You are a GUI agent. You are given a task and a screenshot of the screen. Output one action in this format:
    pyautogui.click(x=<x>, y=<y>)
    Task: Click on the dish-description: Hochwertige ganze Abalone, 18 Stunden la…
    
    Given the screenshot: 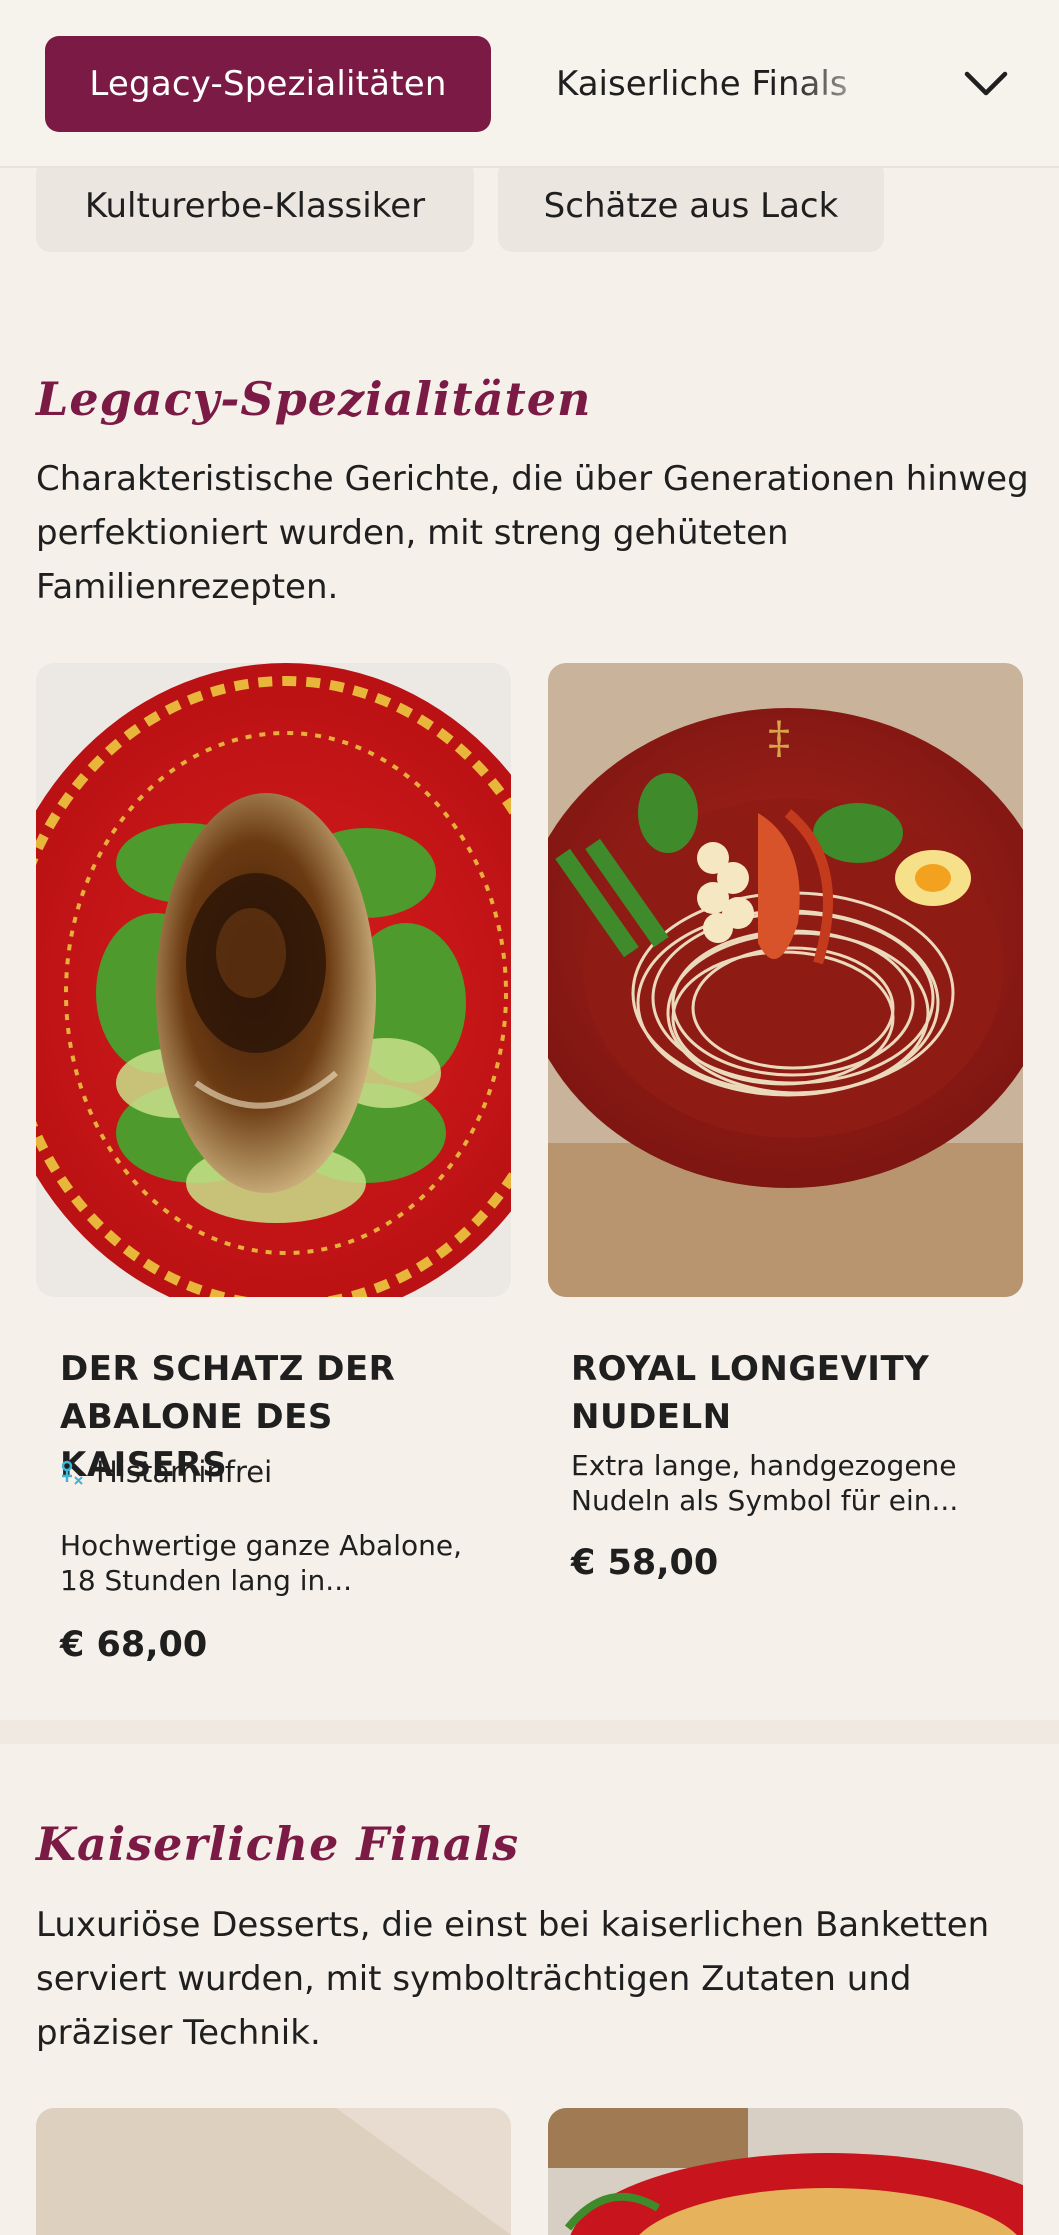 What is the action you would take?
    pyautogui.click(x=261, y=1563)
    